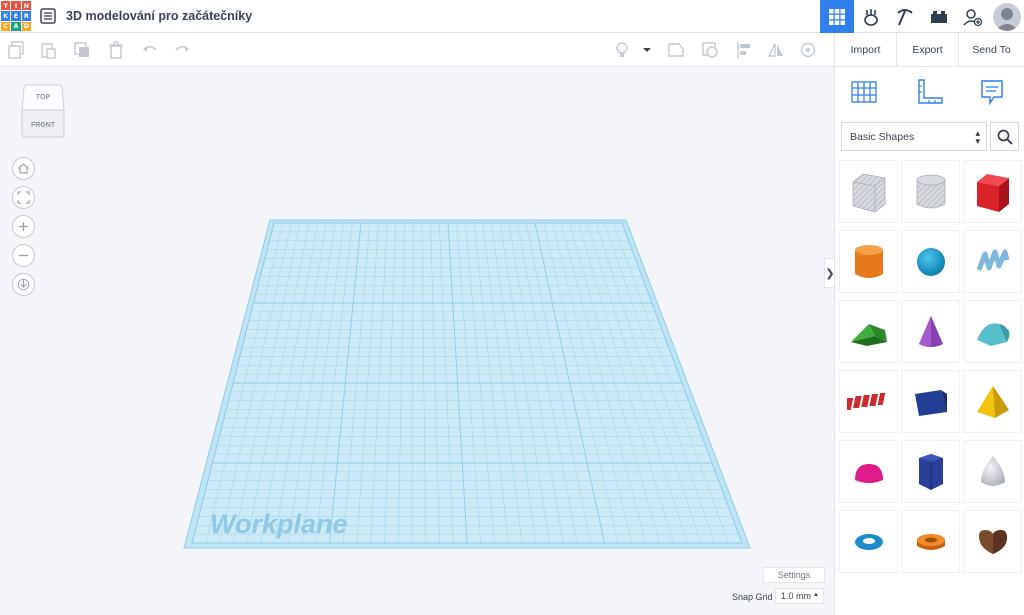  I want to click on logo-letter: C, so click(6, 26).